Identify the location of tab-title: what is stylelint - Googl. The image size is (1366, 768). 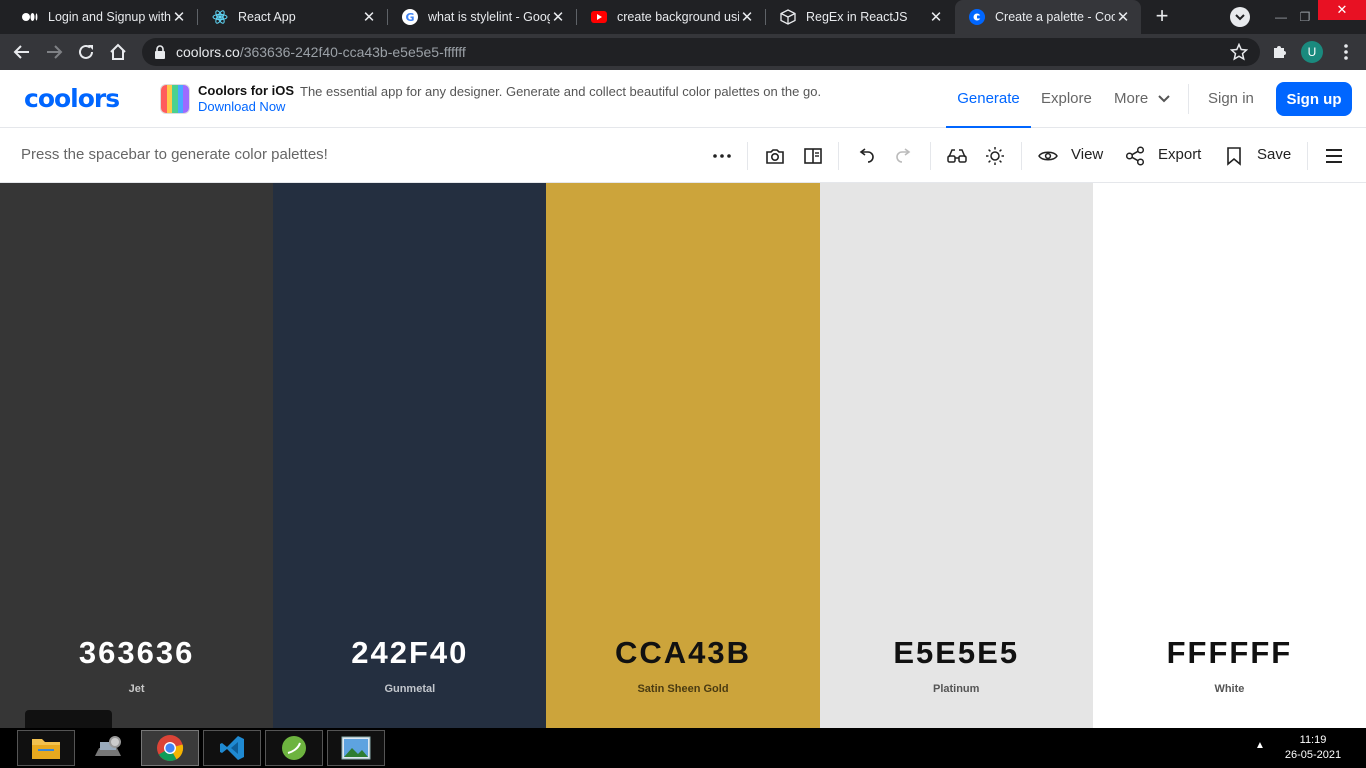
(489, 17).